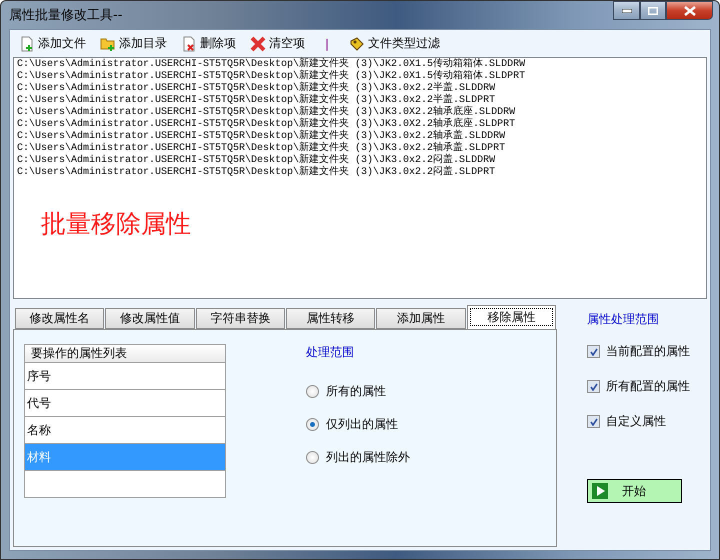 This screenshot has width=720, height=560. Describe the element at coordinates (394, 43) in the screenshot. I see `toolbar-button: 文件类型过滤` at that location.